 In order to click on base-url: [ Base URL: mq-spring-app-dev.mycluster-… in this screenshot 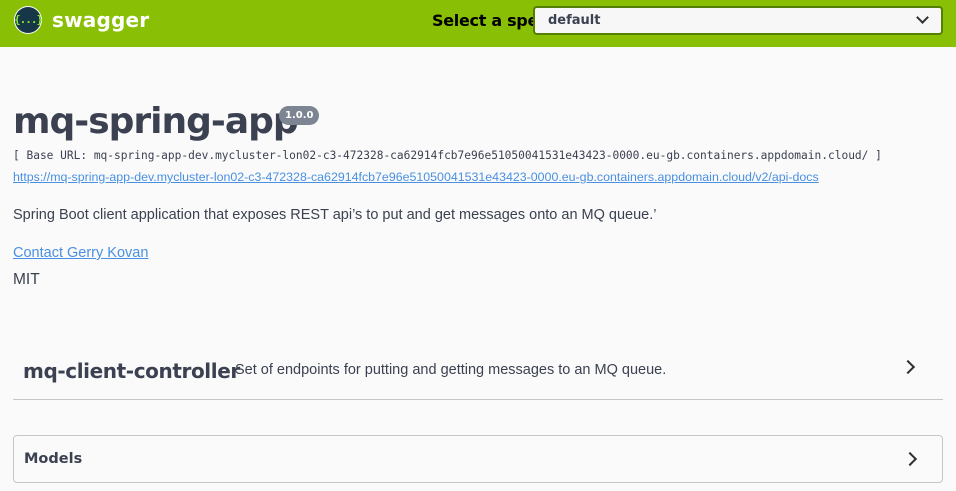, I will do `click(447, 155)`.